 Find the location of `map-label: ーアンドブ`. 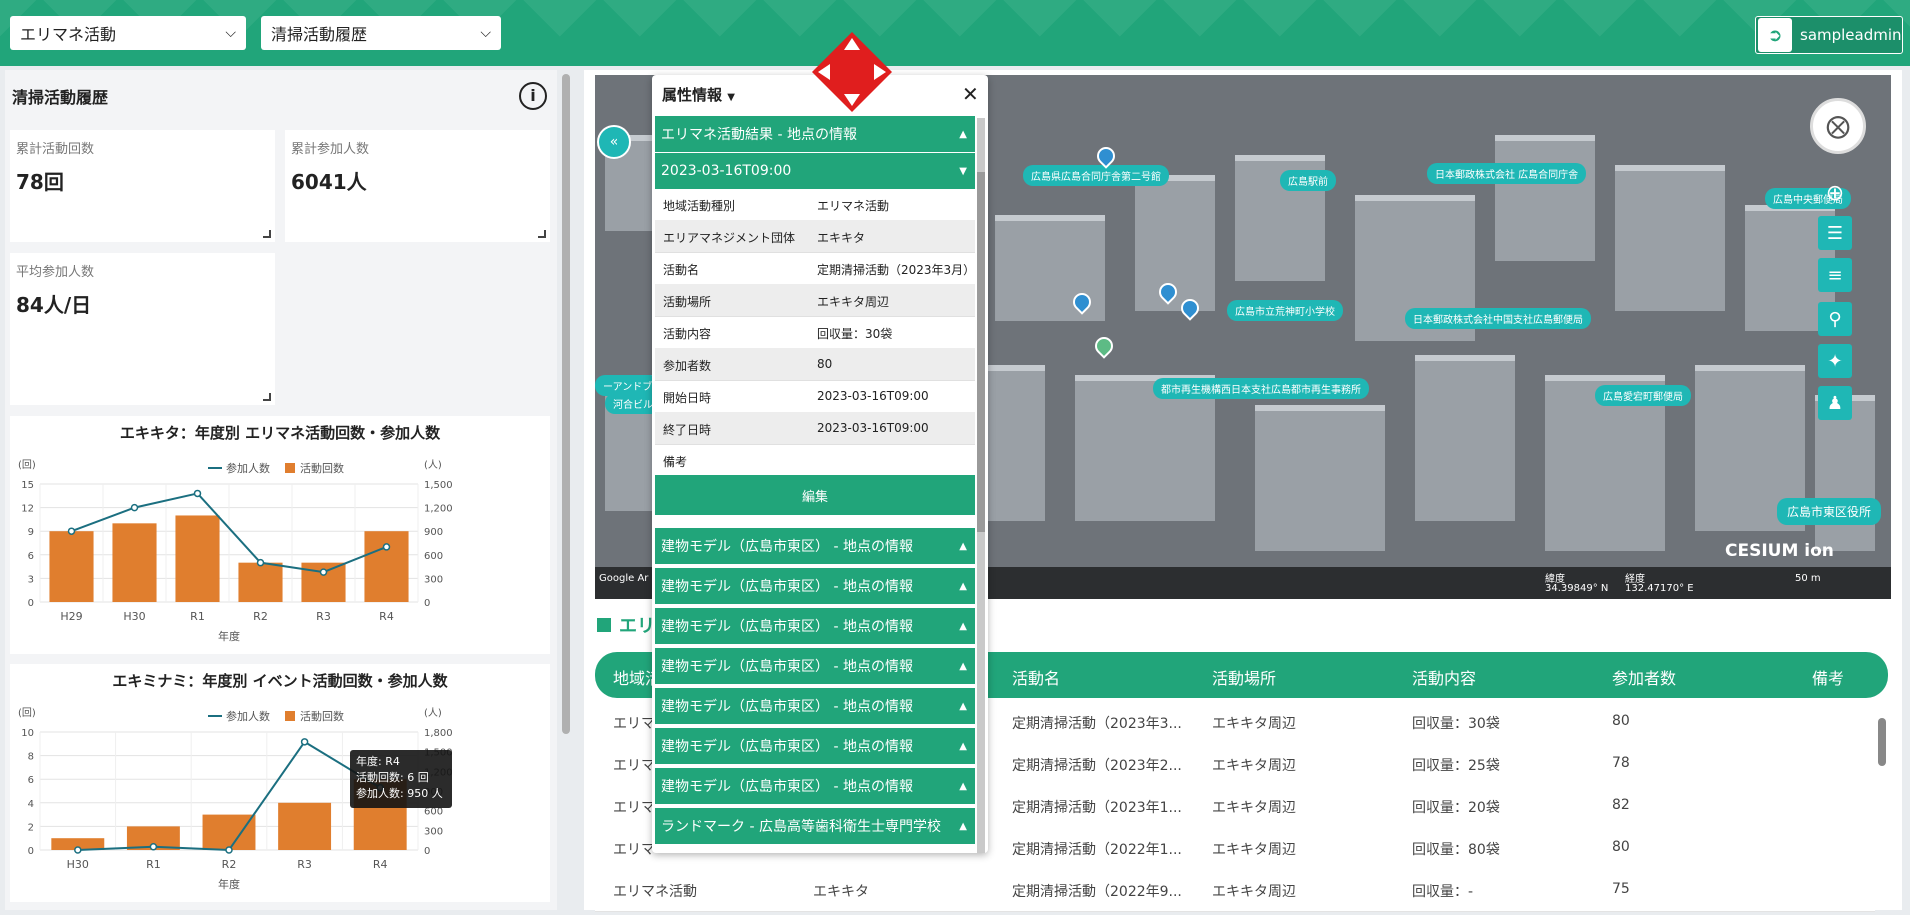

map-label: ーアンドブ is located at coordinates (628, 385).